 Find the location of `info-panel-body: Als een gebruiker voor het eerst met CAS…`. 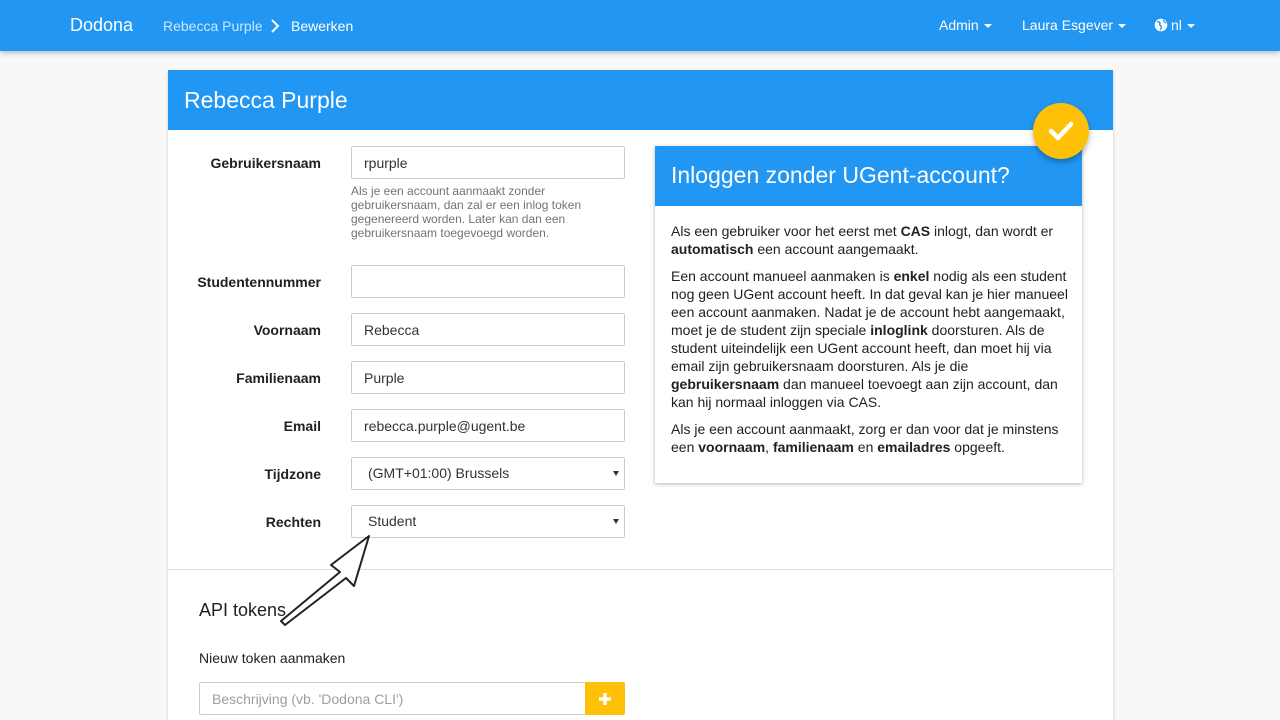

info-panel-body: Als een gebruiker voor het eerst met CAS… is located at coordinates (870, 343).